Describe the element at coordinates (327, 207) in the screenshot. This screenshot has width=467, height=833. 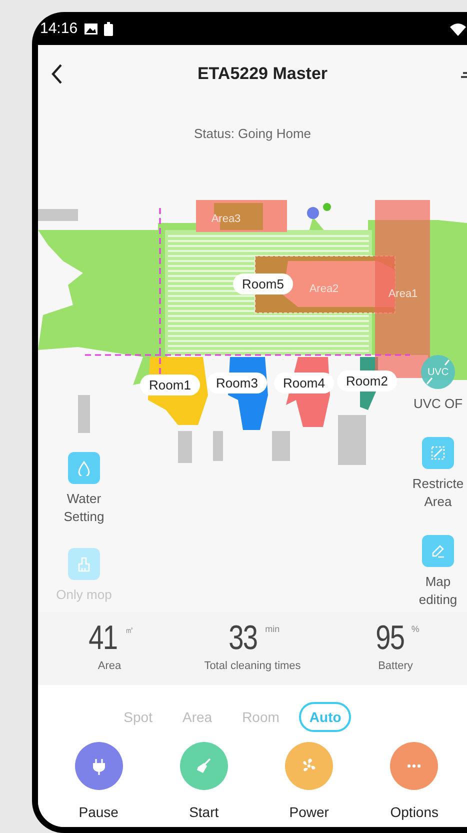
I see `charging-icon` at that location.